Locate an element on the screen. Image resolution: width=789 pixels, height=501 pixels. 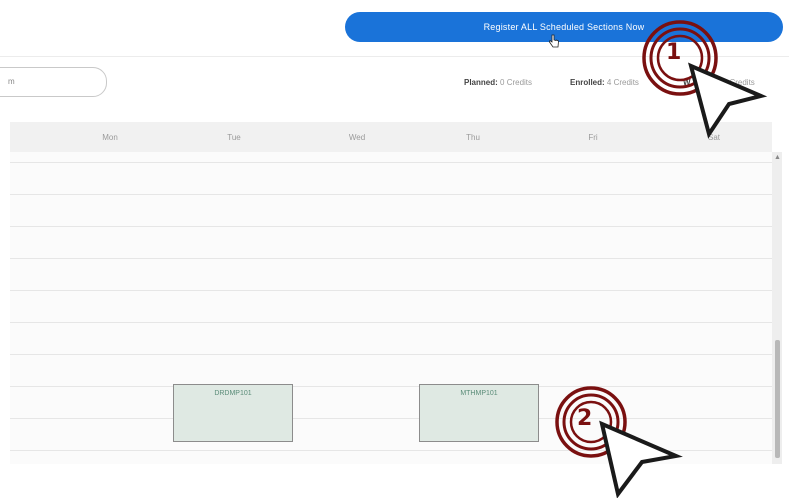
calendar-event-thu: MTHMP101 is located at coordinates (479, 413).